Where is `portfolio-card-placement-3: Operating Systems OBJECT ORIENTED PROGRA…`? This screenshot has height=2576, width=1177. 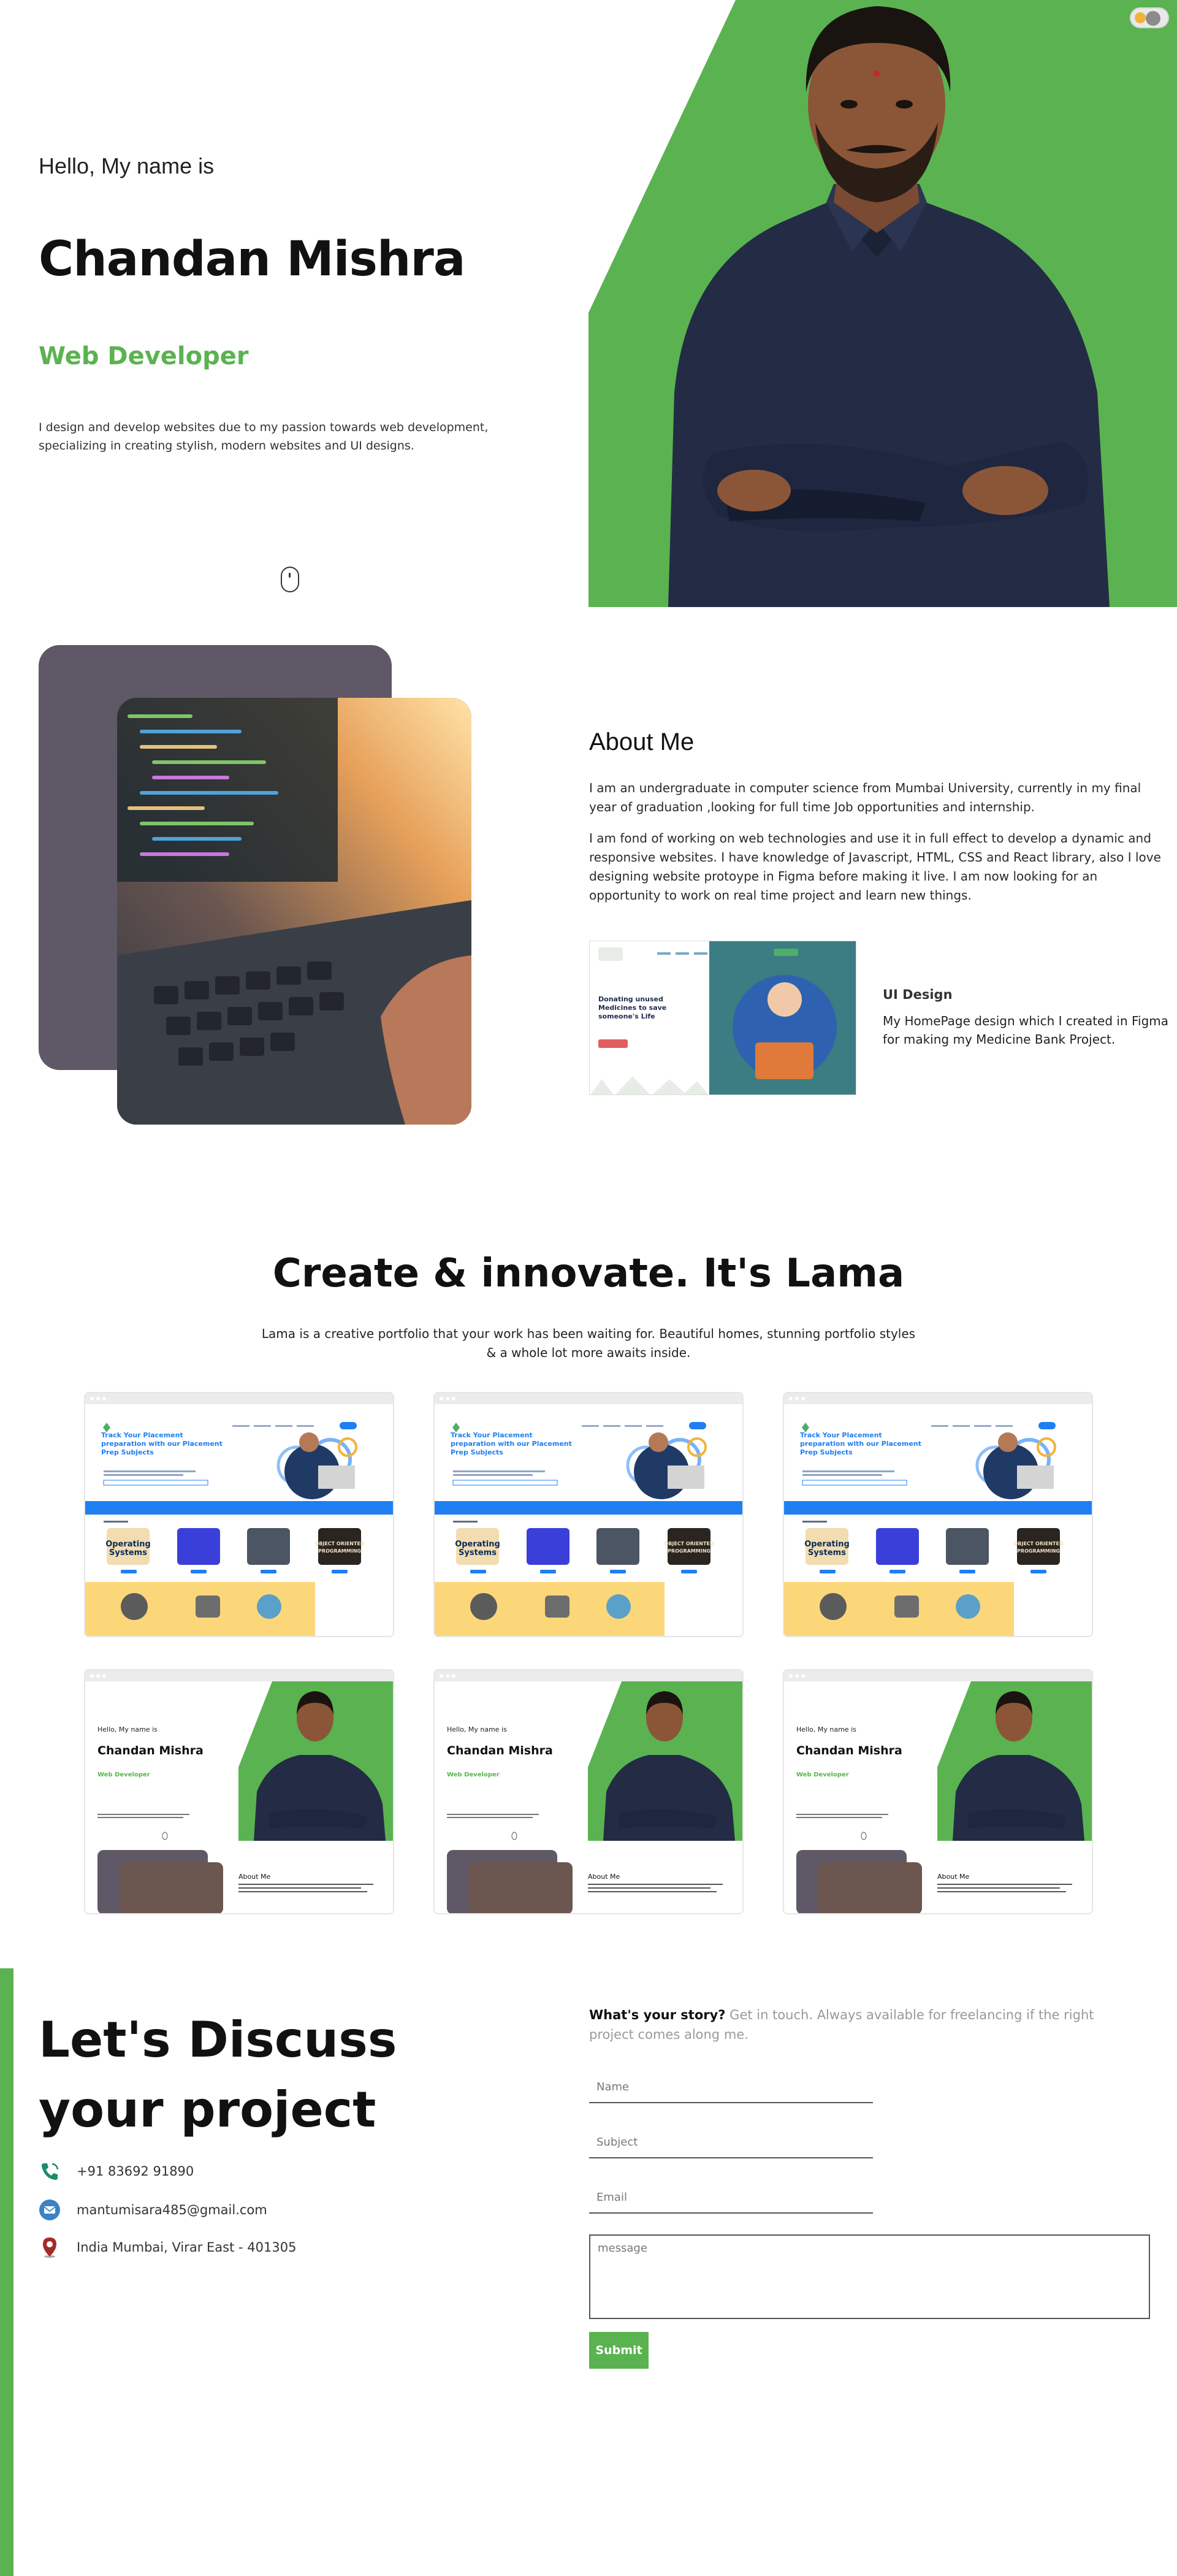
portfolio-card-placement-3: Operating Systems OBJECT ORIENTED PROGRA… is located at coordinates (938, 1514).